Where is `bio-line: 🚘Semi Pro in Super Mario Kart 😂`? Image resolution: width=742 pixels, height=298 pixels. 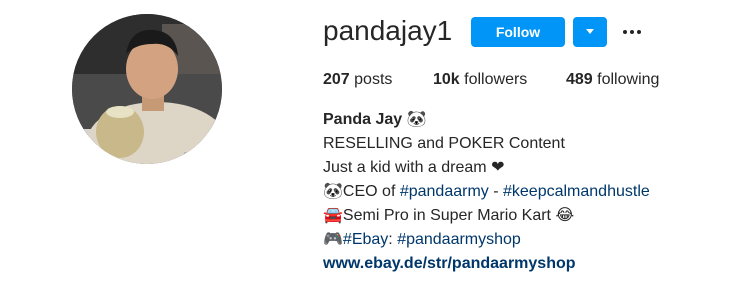 bio-line: 🚘Semi Pro in Super Mario Kart 😂 is located at coordinates (449, 215).